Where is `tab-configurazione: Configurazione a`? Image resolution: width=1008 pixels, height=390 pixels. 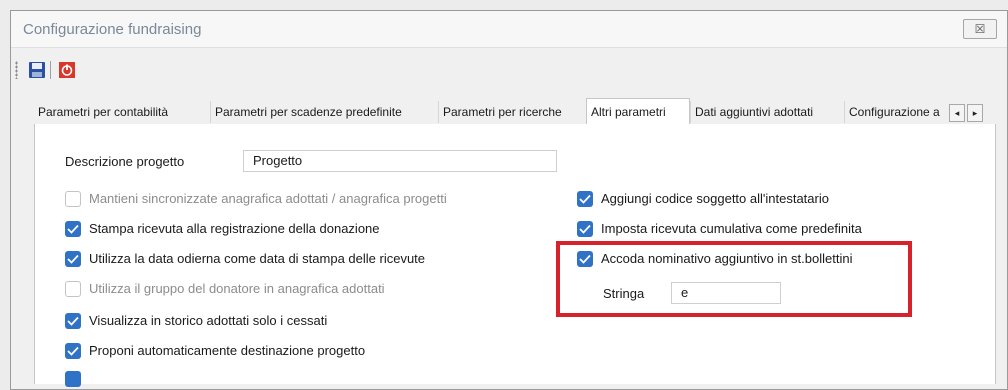
tab-configurazione: Configurazione a is located at coordinates (897, 112).